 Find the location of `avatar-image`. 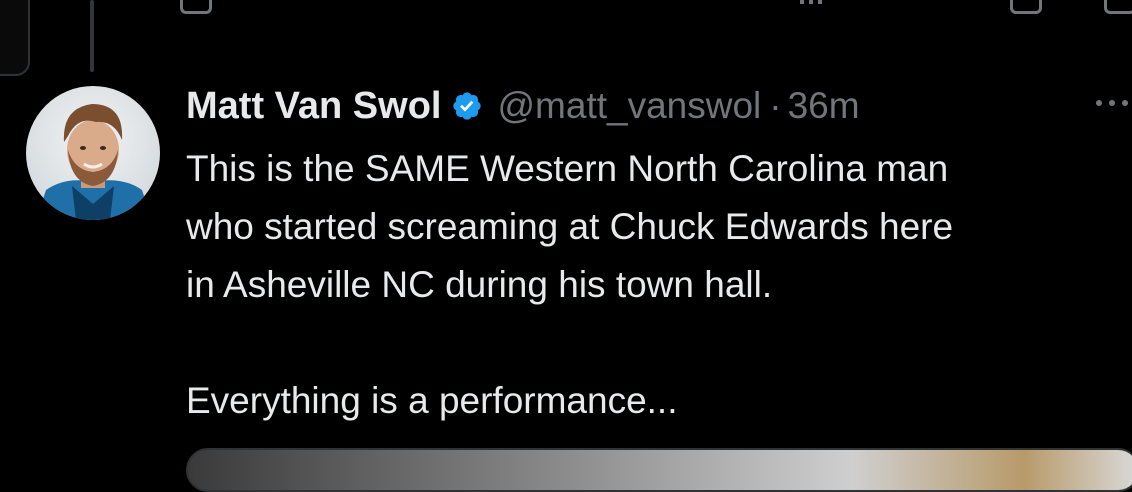

avatar-image is located at coordinates (93, 153).